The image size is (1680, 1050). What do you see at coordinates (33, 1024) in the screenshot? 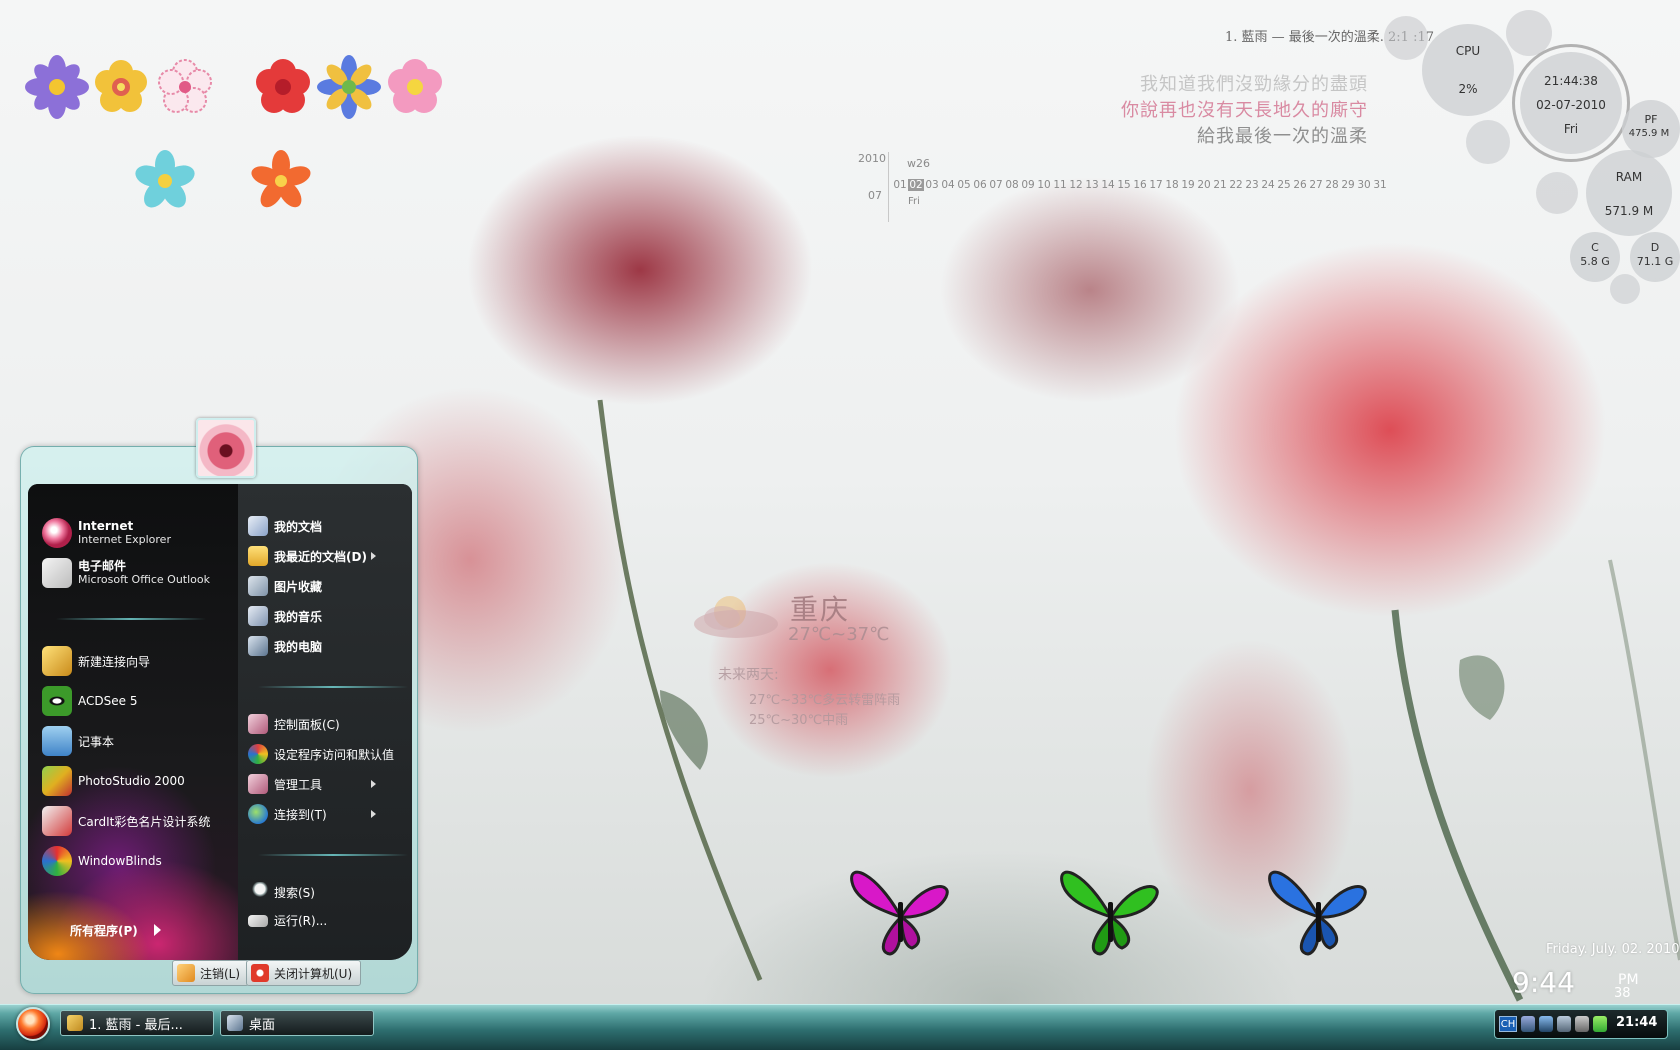
I see `start-button` at bounding box center [33, 1024].